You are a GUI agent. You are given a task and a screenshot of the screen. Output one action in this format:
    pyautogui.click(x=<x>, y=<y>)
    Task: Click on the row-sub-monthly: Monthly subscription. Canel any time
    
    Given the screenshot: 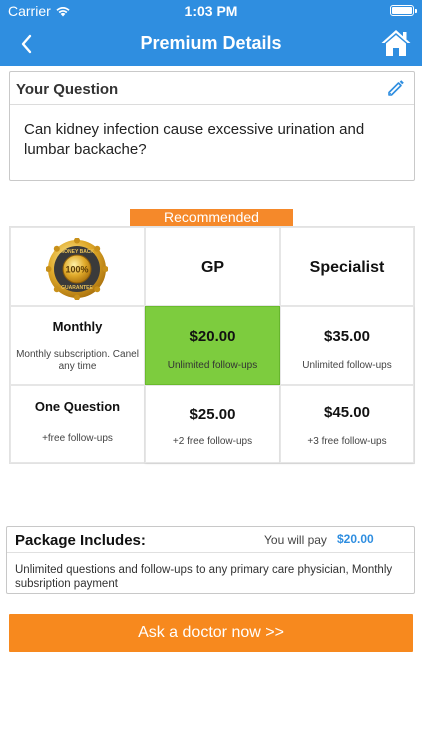 What is the action you would take?
    pyautogui.click(x=77, y=360)
    